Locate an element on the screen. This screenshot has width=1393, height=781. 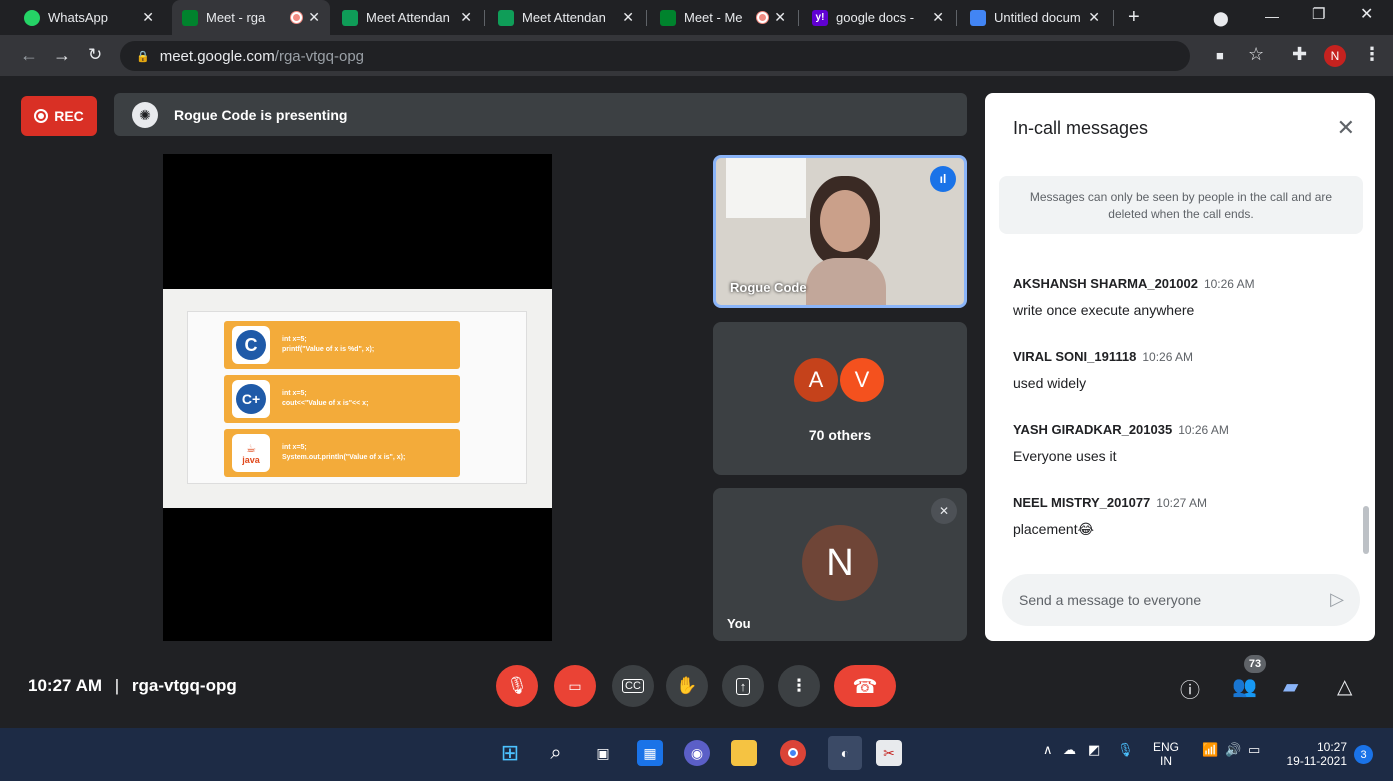
recording-button: REC is located at coordinates (59, 116).